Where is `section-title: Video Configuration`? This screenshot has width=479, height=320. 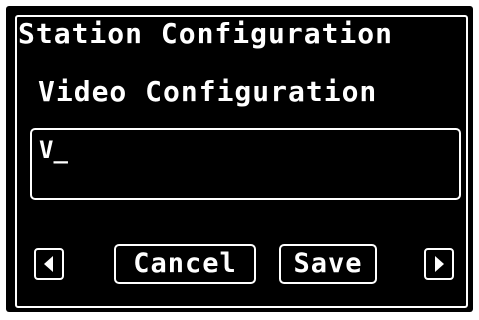
section-title: Video Configuration is located at coordinates (208, 91).